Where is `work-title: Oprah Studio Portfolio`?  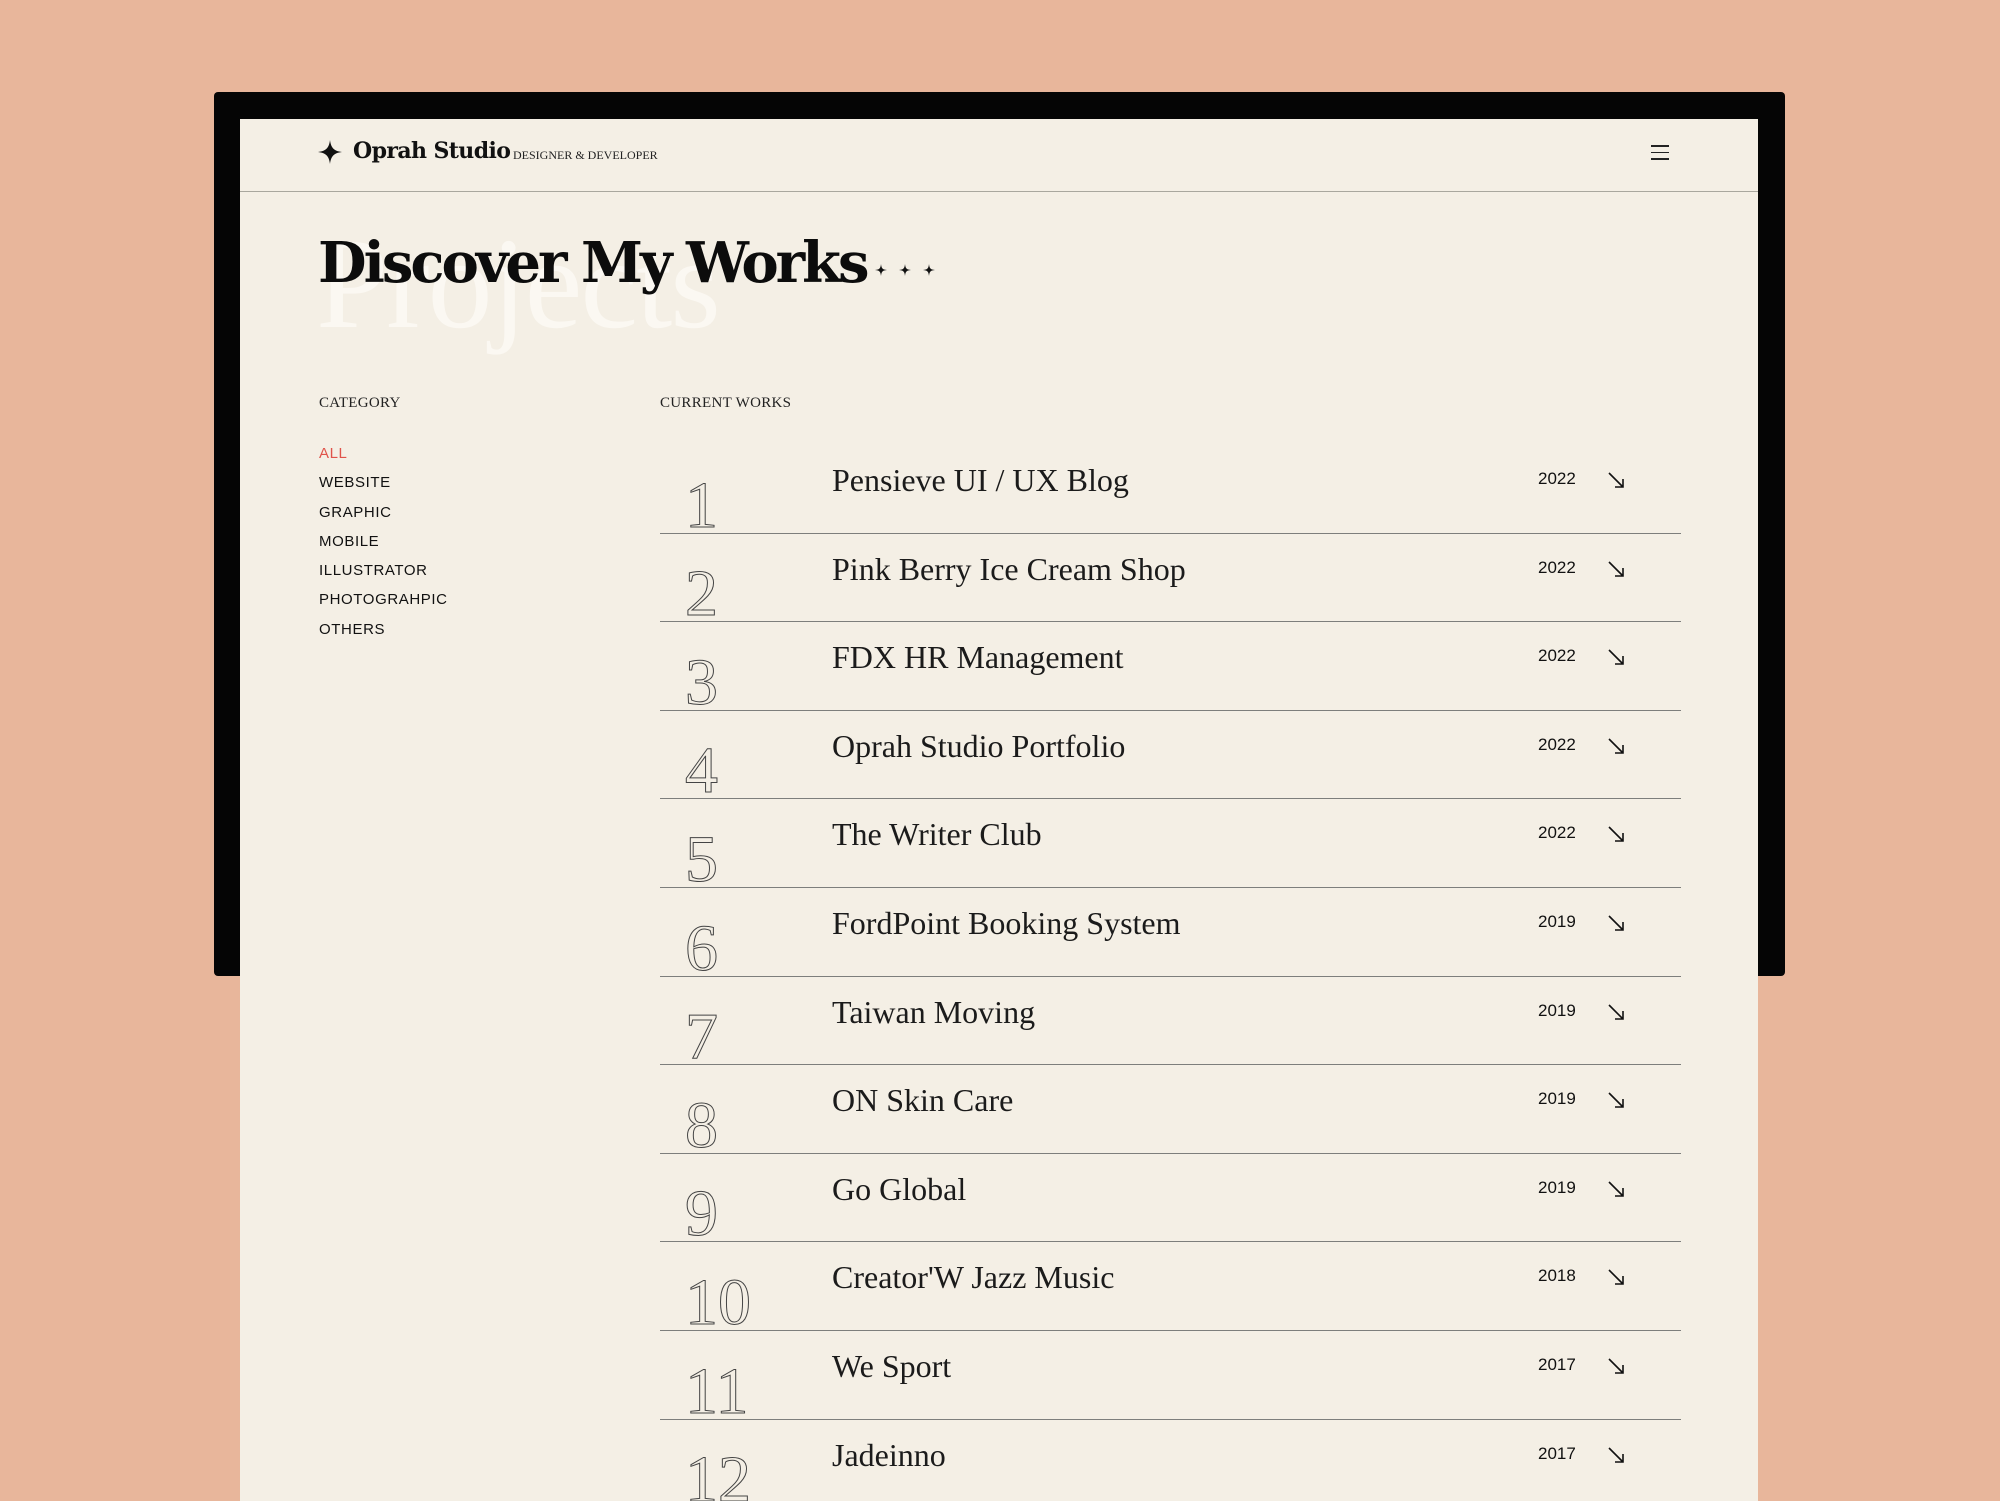
work-title: Oprah Studio Portfolio is located at coordinates (978, 746).